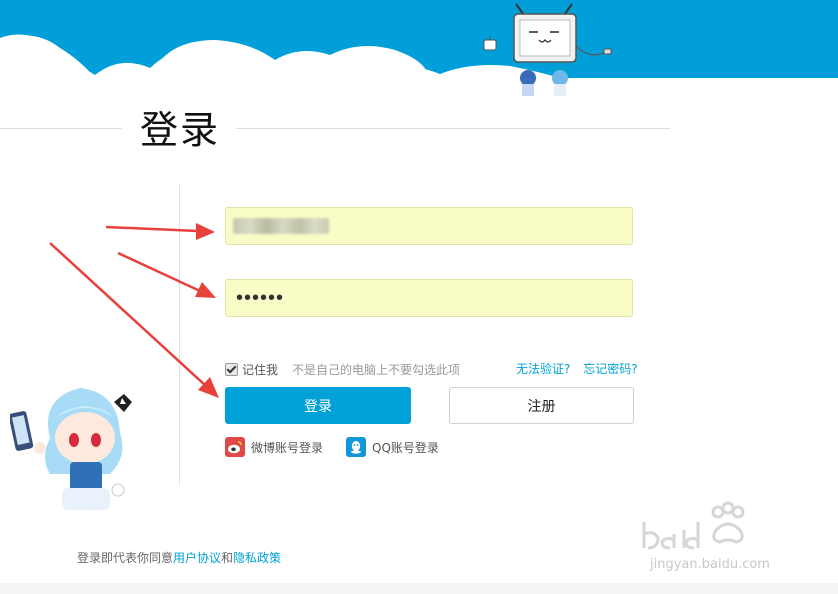 The width and height of the screenshot is (838, 594). I want to click on forgot-password-link: 忘记密码?, so click(610, 369).